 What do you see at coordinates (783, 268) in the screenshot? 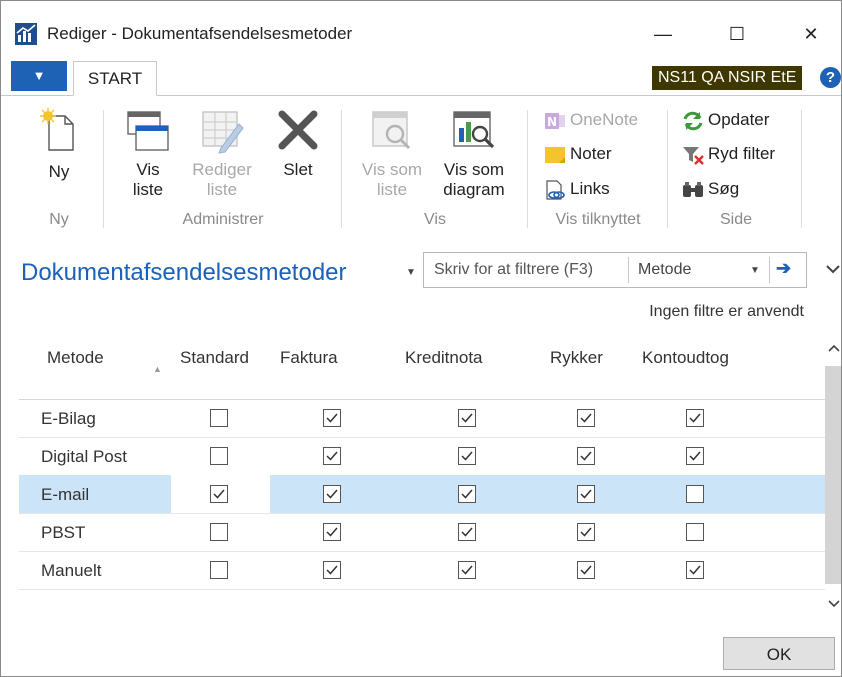
I see `arrow-right-icon: ➔` at bounding box center [783, 268].